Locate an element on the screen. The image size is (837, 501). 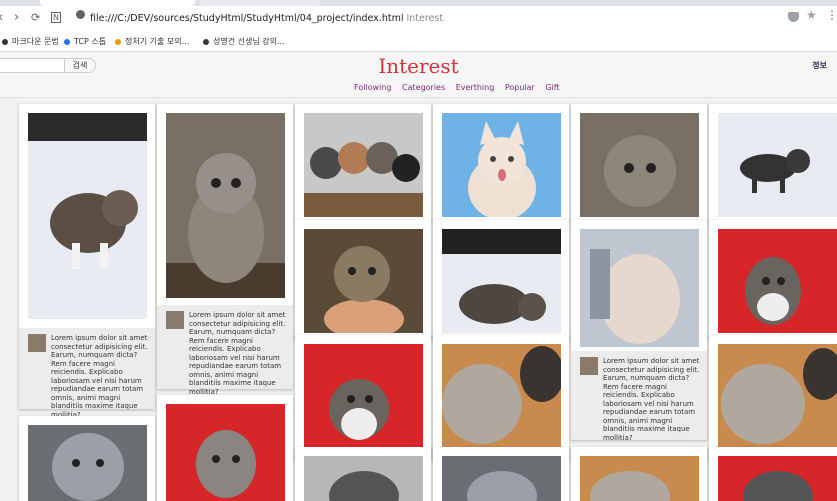
extension-icon is located at coordinates (793, 17).